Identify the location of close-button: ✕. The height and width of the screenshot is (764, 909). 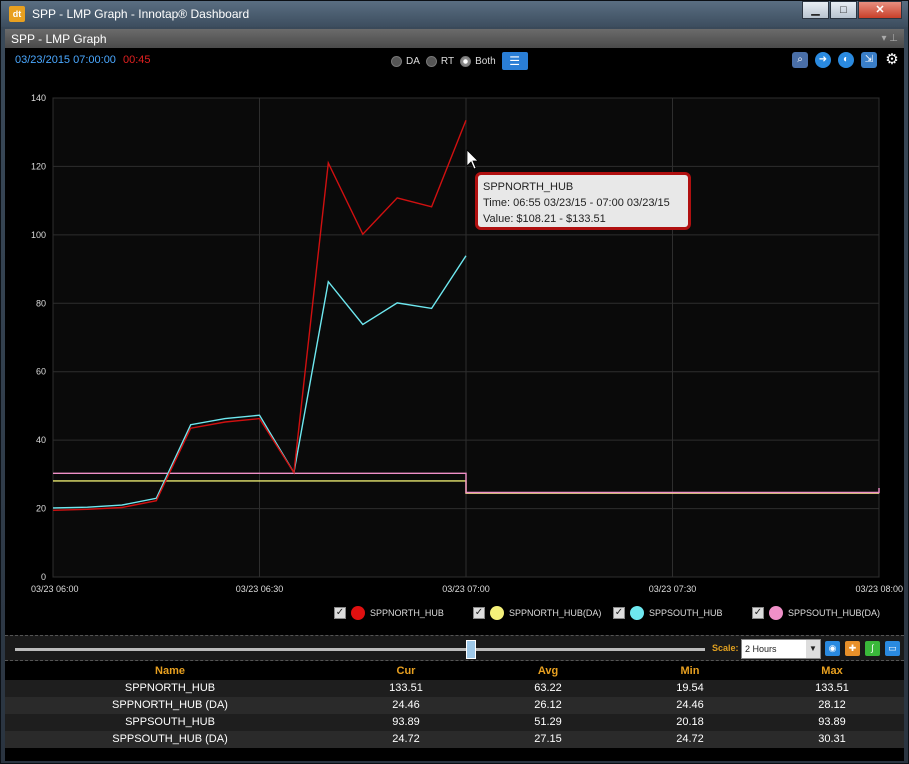
(880, 10).